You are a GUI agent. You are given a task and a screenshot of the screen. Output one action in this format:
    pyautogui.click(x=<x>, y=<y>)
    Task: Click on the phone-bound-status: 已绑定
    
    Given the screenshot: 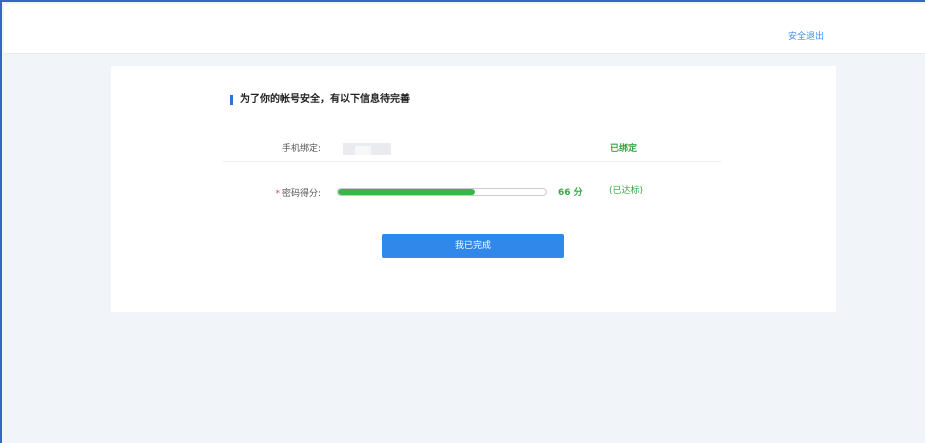 What is the action you would take?
    pyautogui.click(x=624, y=149)
    